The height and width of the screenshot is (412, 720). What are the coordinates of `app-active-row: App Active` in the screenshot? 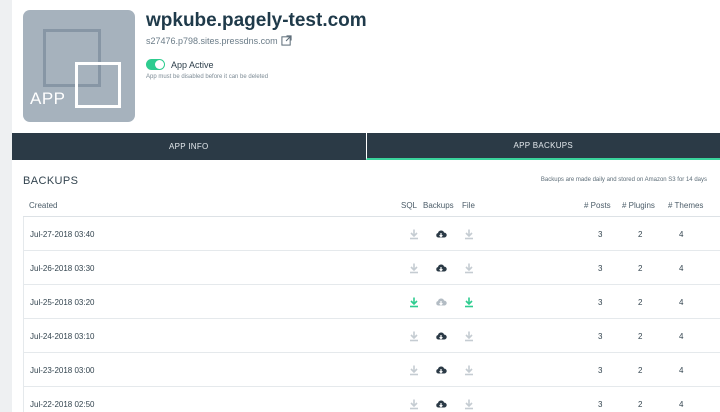 It's located at (180, 64).